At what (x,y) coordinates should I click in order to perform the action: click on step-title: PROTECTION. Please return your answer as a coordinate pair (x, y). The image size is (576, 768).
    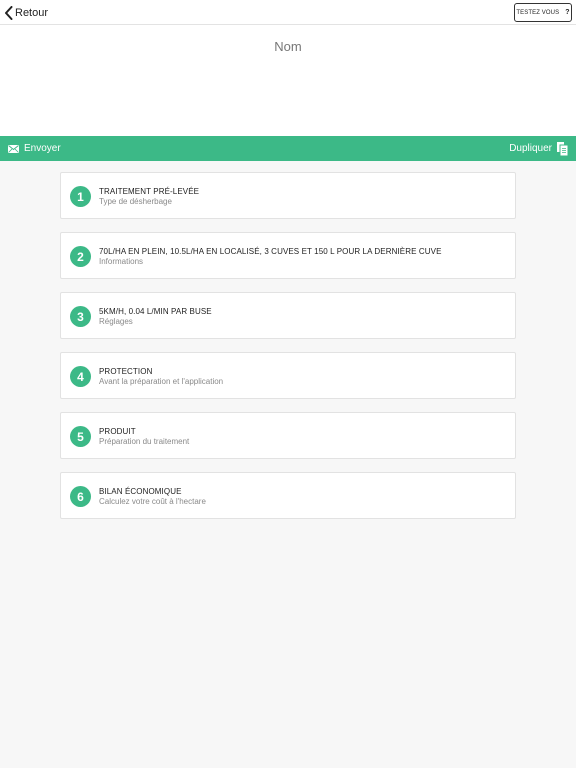
    Looking at the image, I should click on (126, 371).